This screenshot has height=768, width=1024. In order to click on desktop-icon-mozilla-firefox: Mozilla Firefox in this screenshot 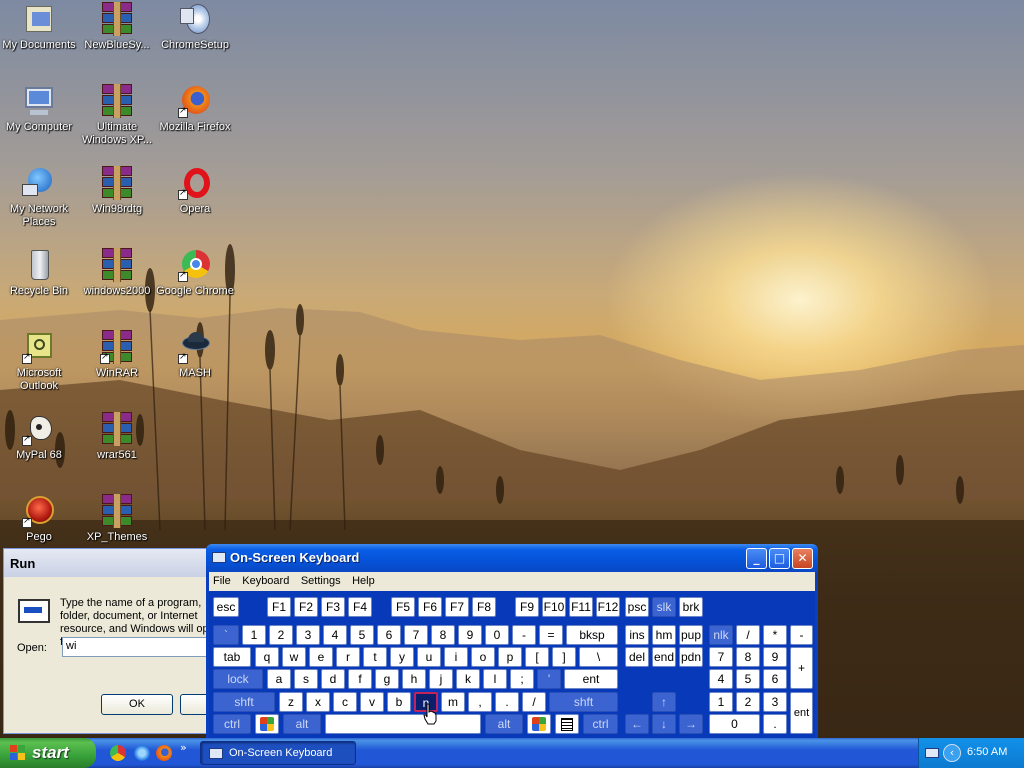, I will do `click(195, 109)`.